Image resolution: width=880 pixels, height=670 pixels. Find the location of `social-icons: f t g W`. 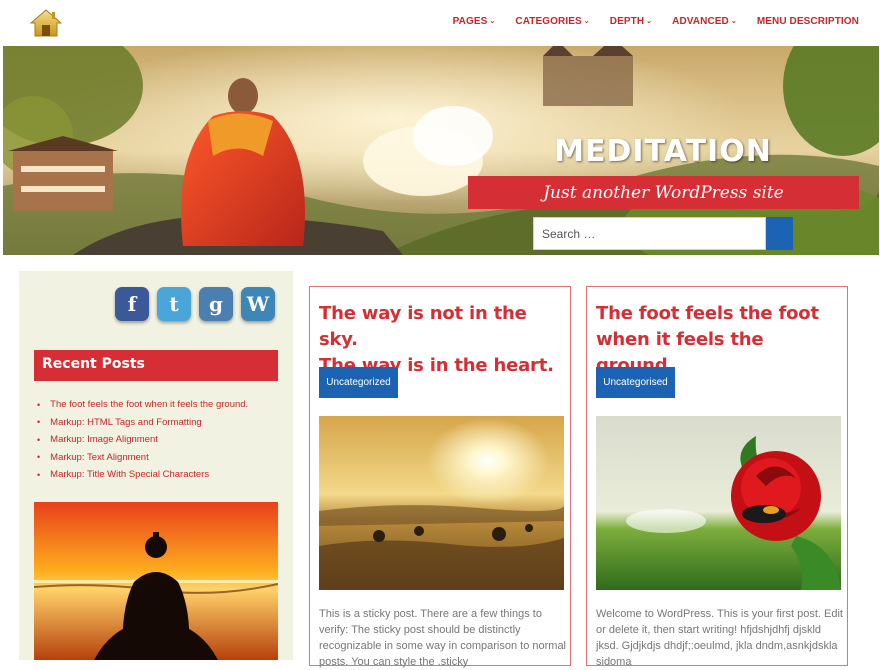

social-icons: f t g W is located at coordinates (195, 304).